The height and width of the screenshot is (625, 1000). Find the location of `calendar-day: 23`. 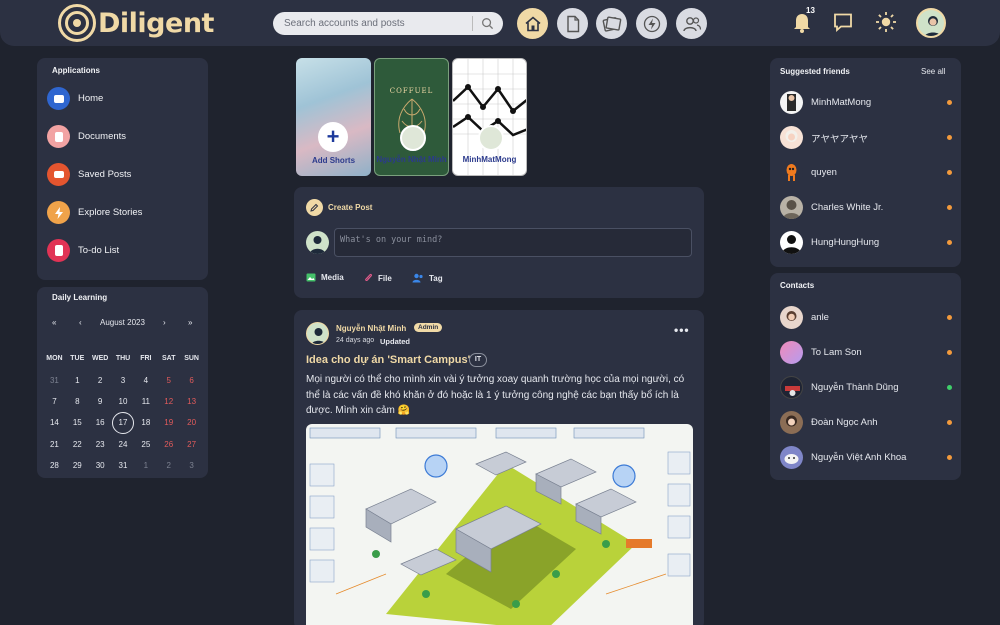

calendar-day: 23 is located at coordinates (100, 444).